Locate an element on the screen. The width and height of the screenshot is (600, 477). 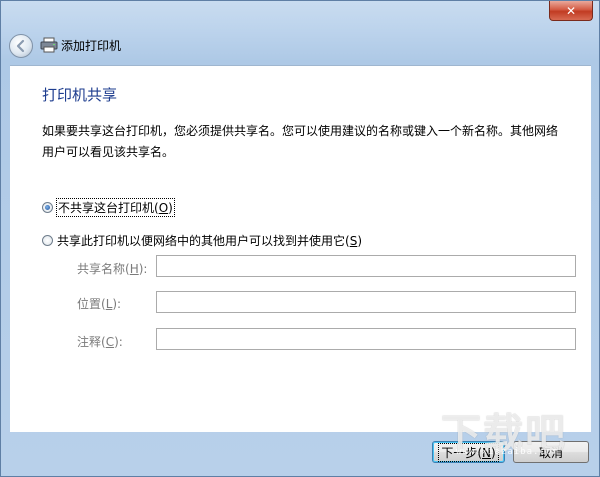
watermark-url: www.xiazaiba.com is located at coordinates (507, 452).